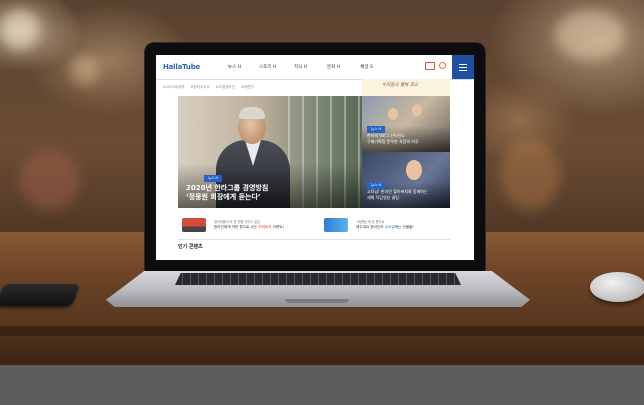 The width and height of the screenshot is (644, 405). I want to click on hero-feature: 뉴스 H 2020년 한라그룹 경영방침 ‘정몽원 회장에게 듣는다’, so click(270, 152).